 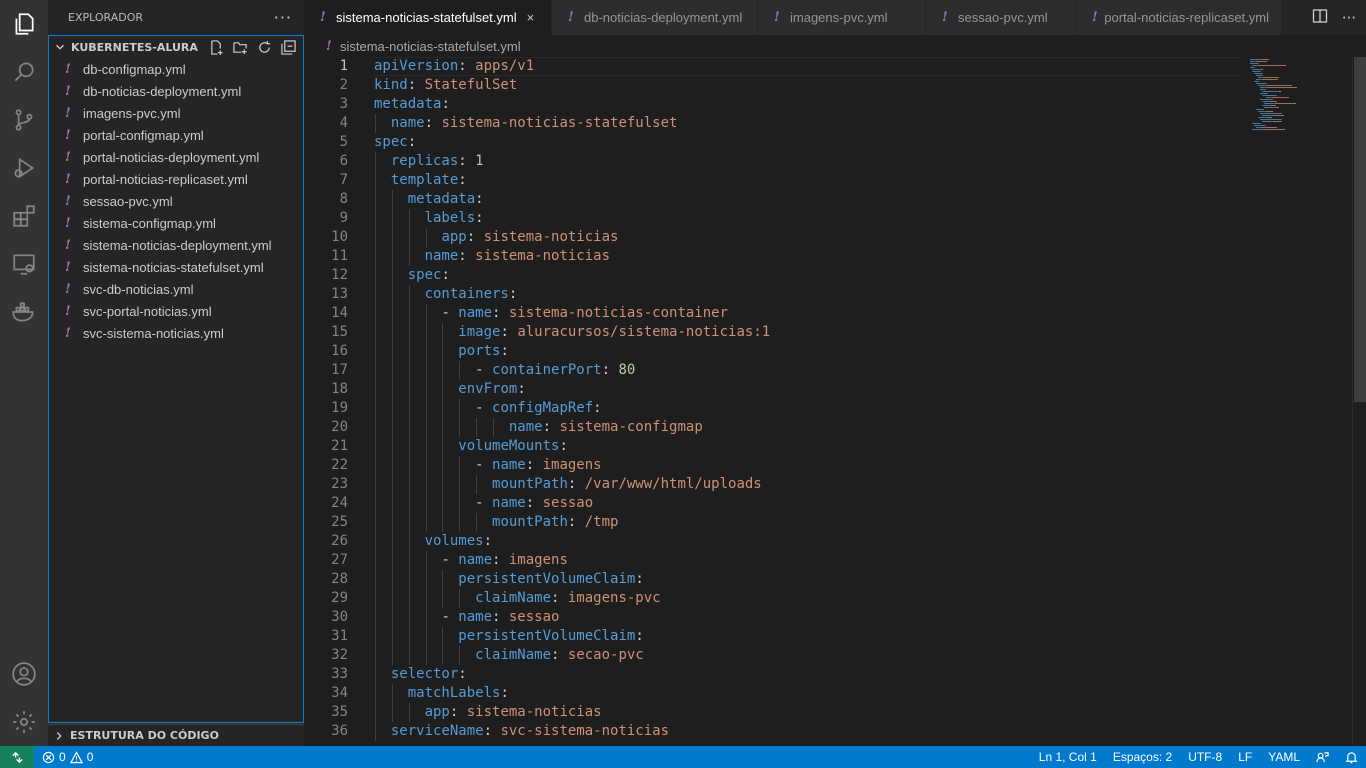 What do you see at coordinates (774, 636) in the screenshot?
I see `code-line: 31 persistentVolumeClaim:` at bounding box center [774, 636].